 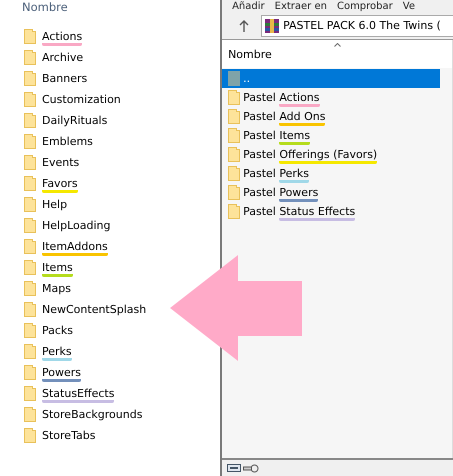 I want to click on folder-name: Perks, so click(x=57, y=351).